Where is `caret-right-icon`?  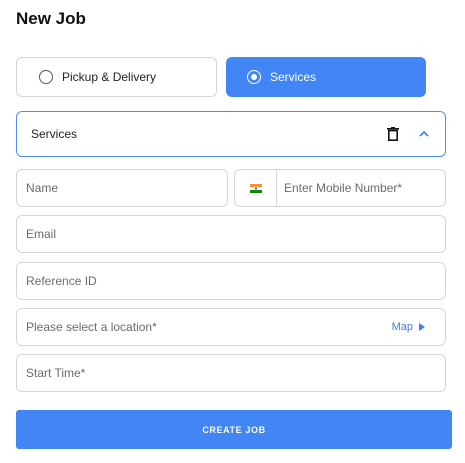 caret-right-icon is located at coordinates (422, 327).